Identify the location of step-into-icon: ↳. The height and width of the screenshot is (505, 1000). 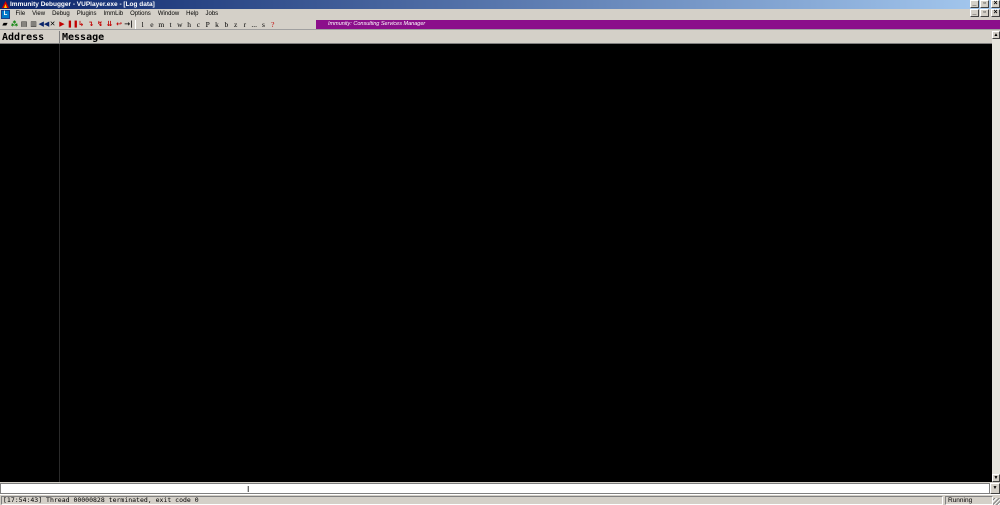
(81, 24).